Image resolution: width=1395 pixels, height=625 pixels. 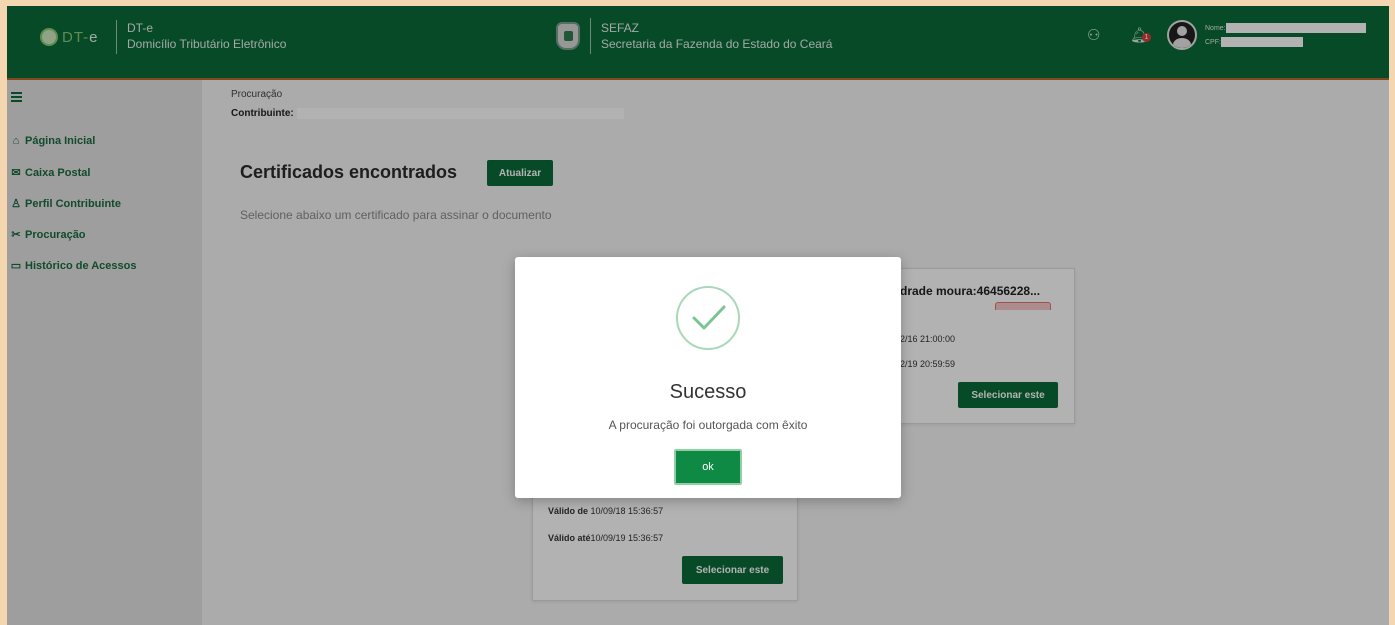 What do you see at coordinates (708, 425) in the screenshot?
I see `dialog-message: A procuração foi outorgada com êxito` at bounding box center [708, 425].